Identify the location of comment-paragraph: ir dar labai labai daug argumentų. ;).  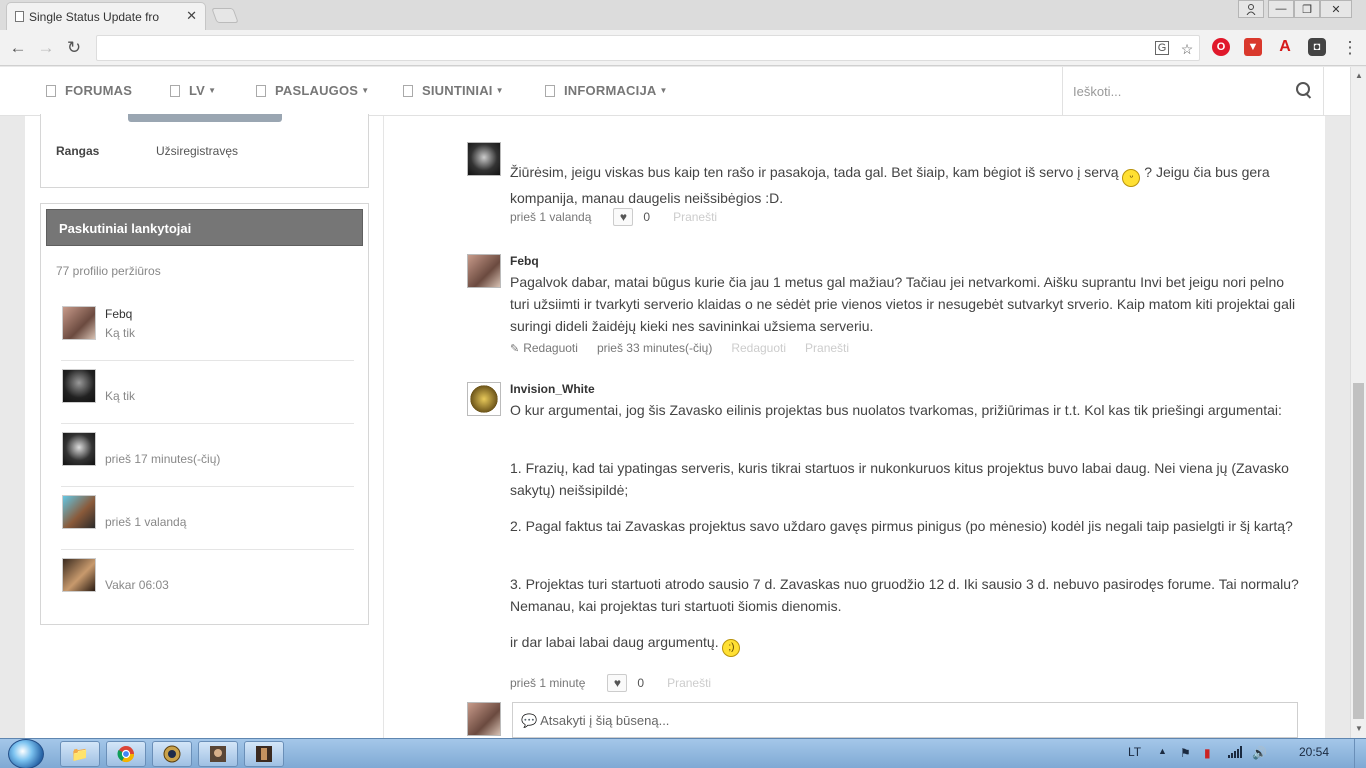
(905, 644).